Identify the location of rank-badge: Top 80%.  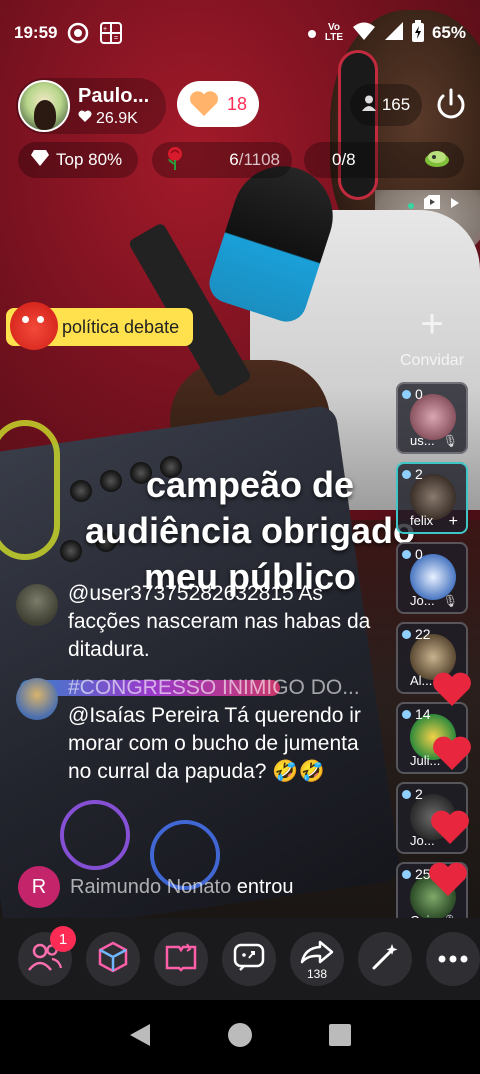
(78, 160).